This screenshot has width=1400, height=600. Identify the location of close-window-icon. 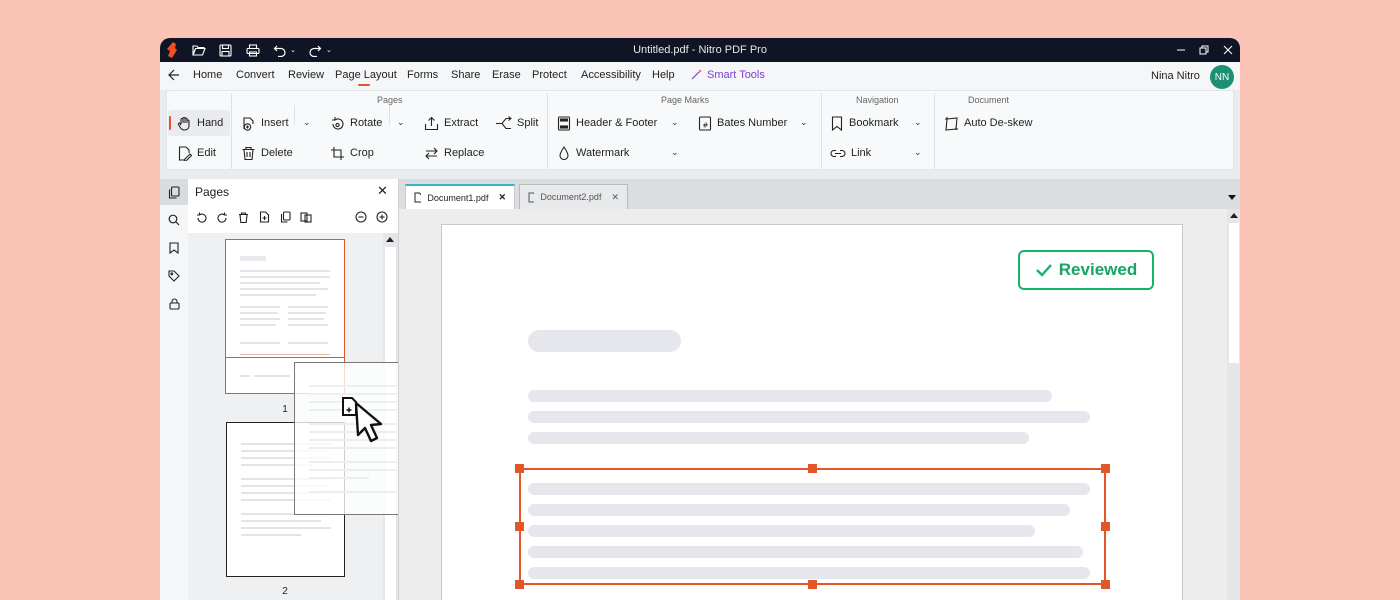
(1228, 50).